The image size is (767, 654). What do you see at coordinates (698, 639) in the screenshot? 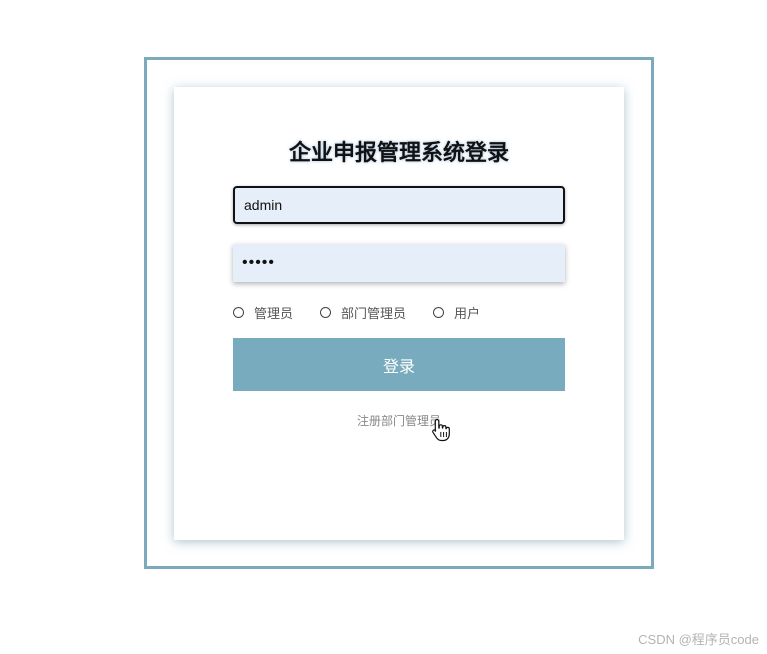
I see `watermark: CSDN @程序员code` at bounding box center [698, 639].